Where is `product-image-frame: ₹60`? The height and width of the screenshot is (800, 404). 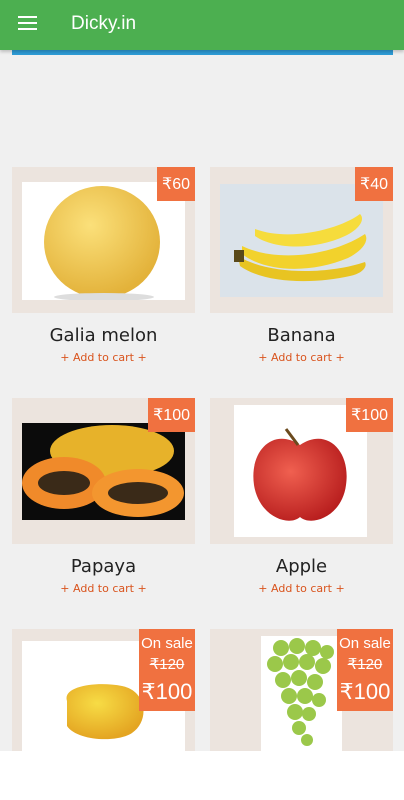 product-image-frame: ₹60 is located at coordinates (103, 240).